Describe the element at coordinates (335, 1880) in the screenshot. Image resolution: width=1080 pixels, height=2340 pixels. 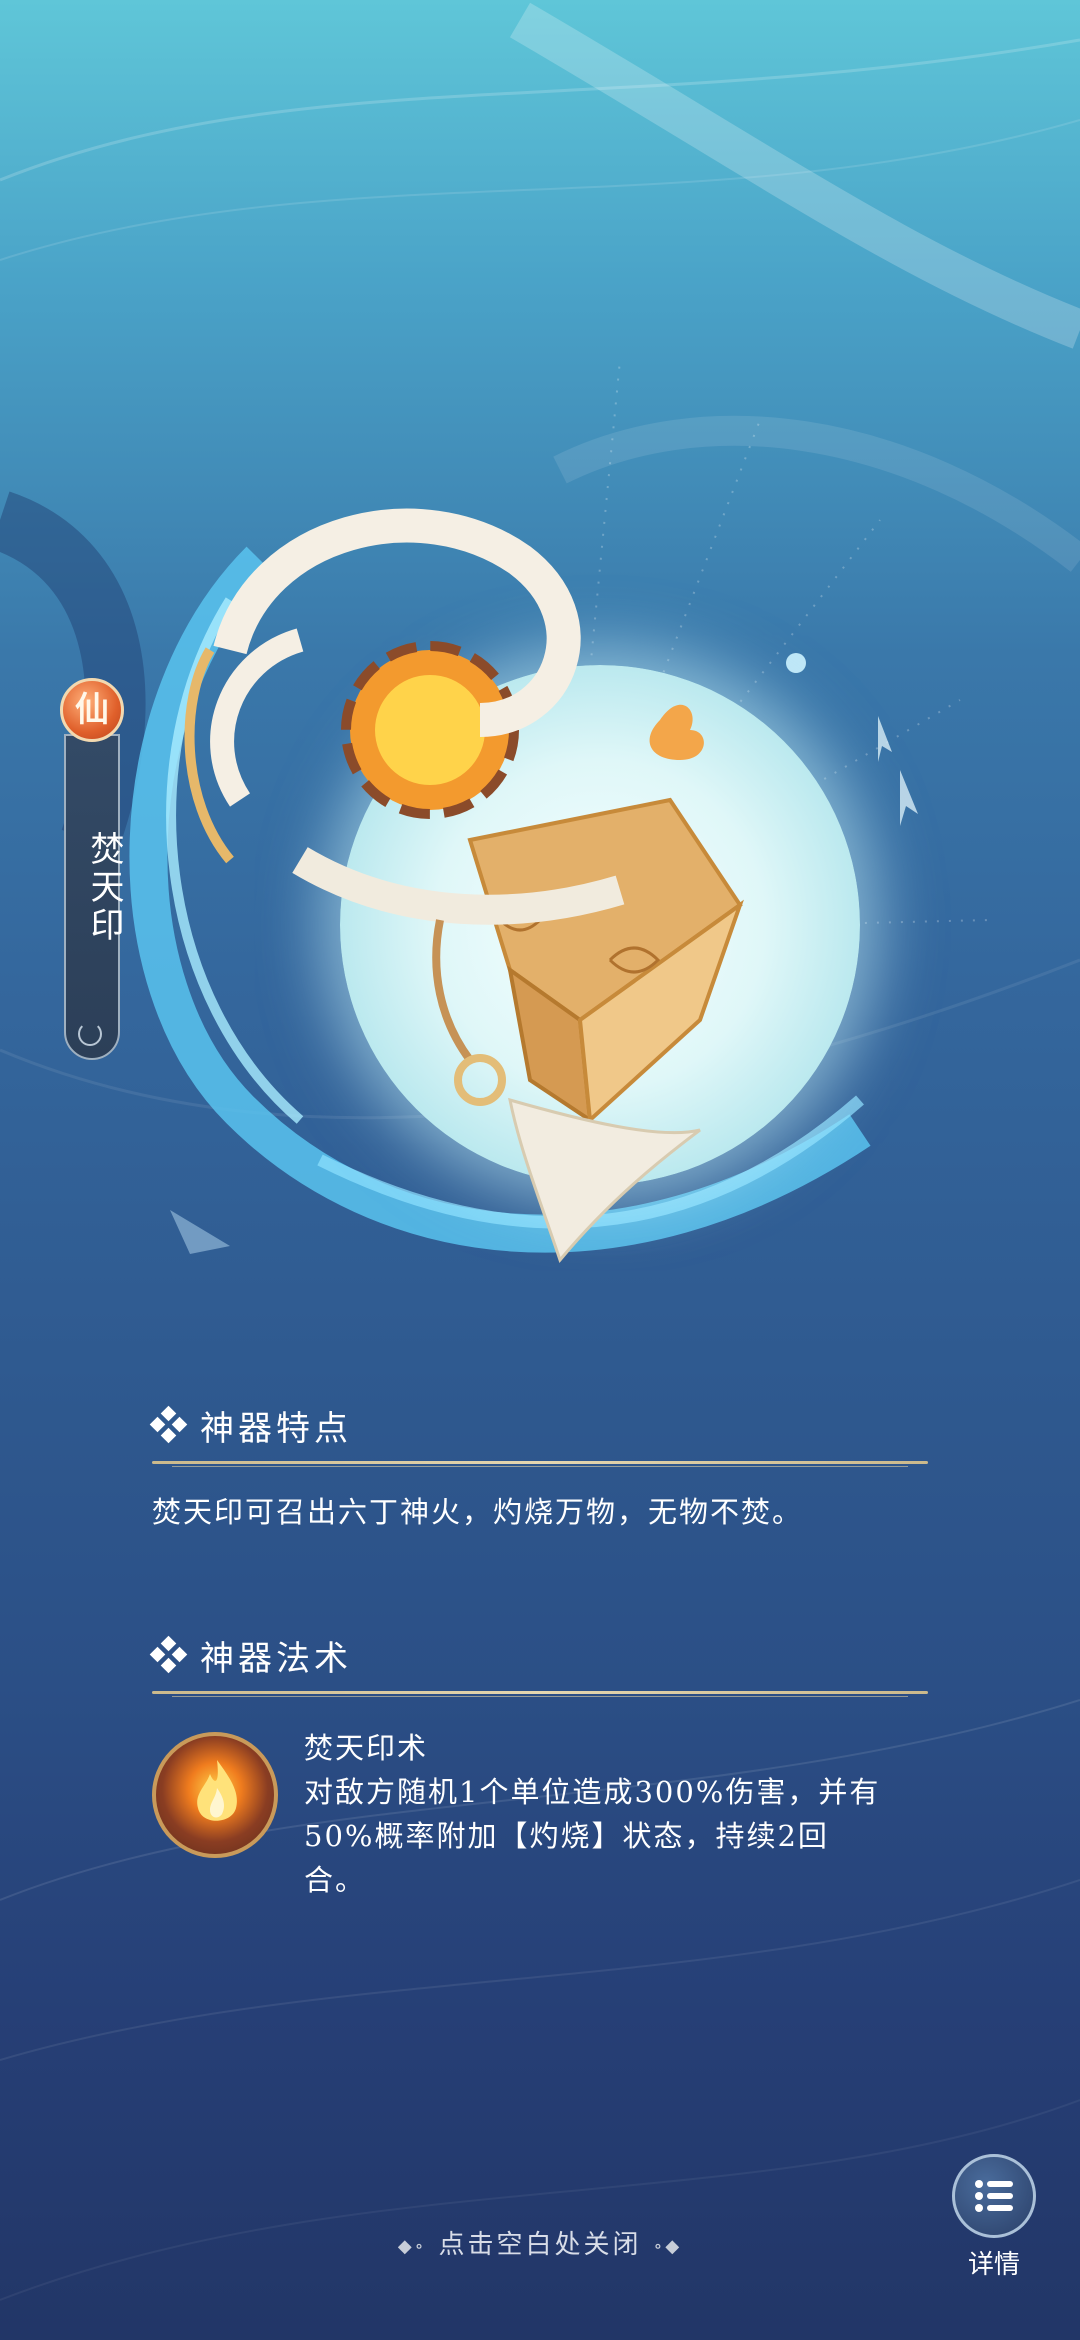
I see `skill-description-line-3: 合。` at that location.